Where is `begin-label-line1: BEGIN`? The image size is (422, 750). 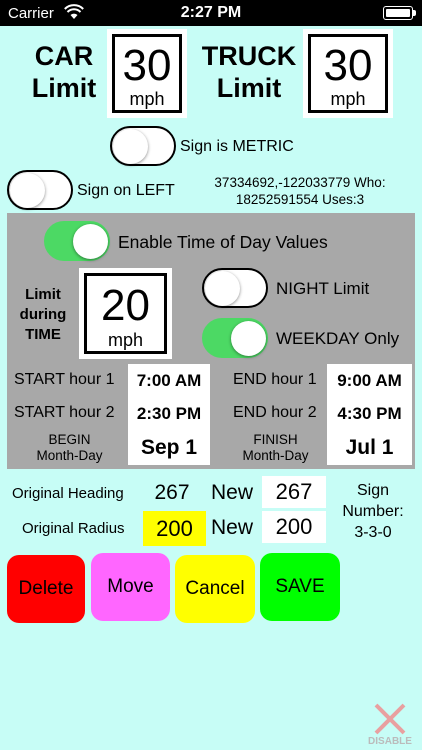 begin-label-line1: BEGIN is located at coordinates (69, 439).